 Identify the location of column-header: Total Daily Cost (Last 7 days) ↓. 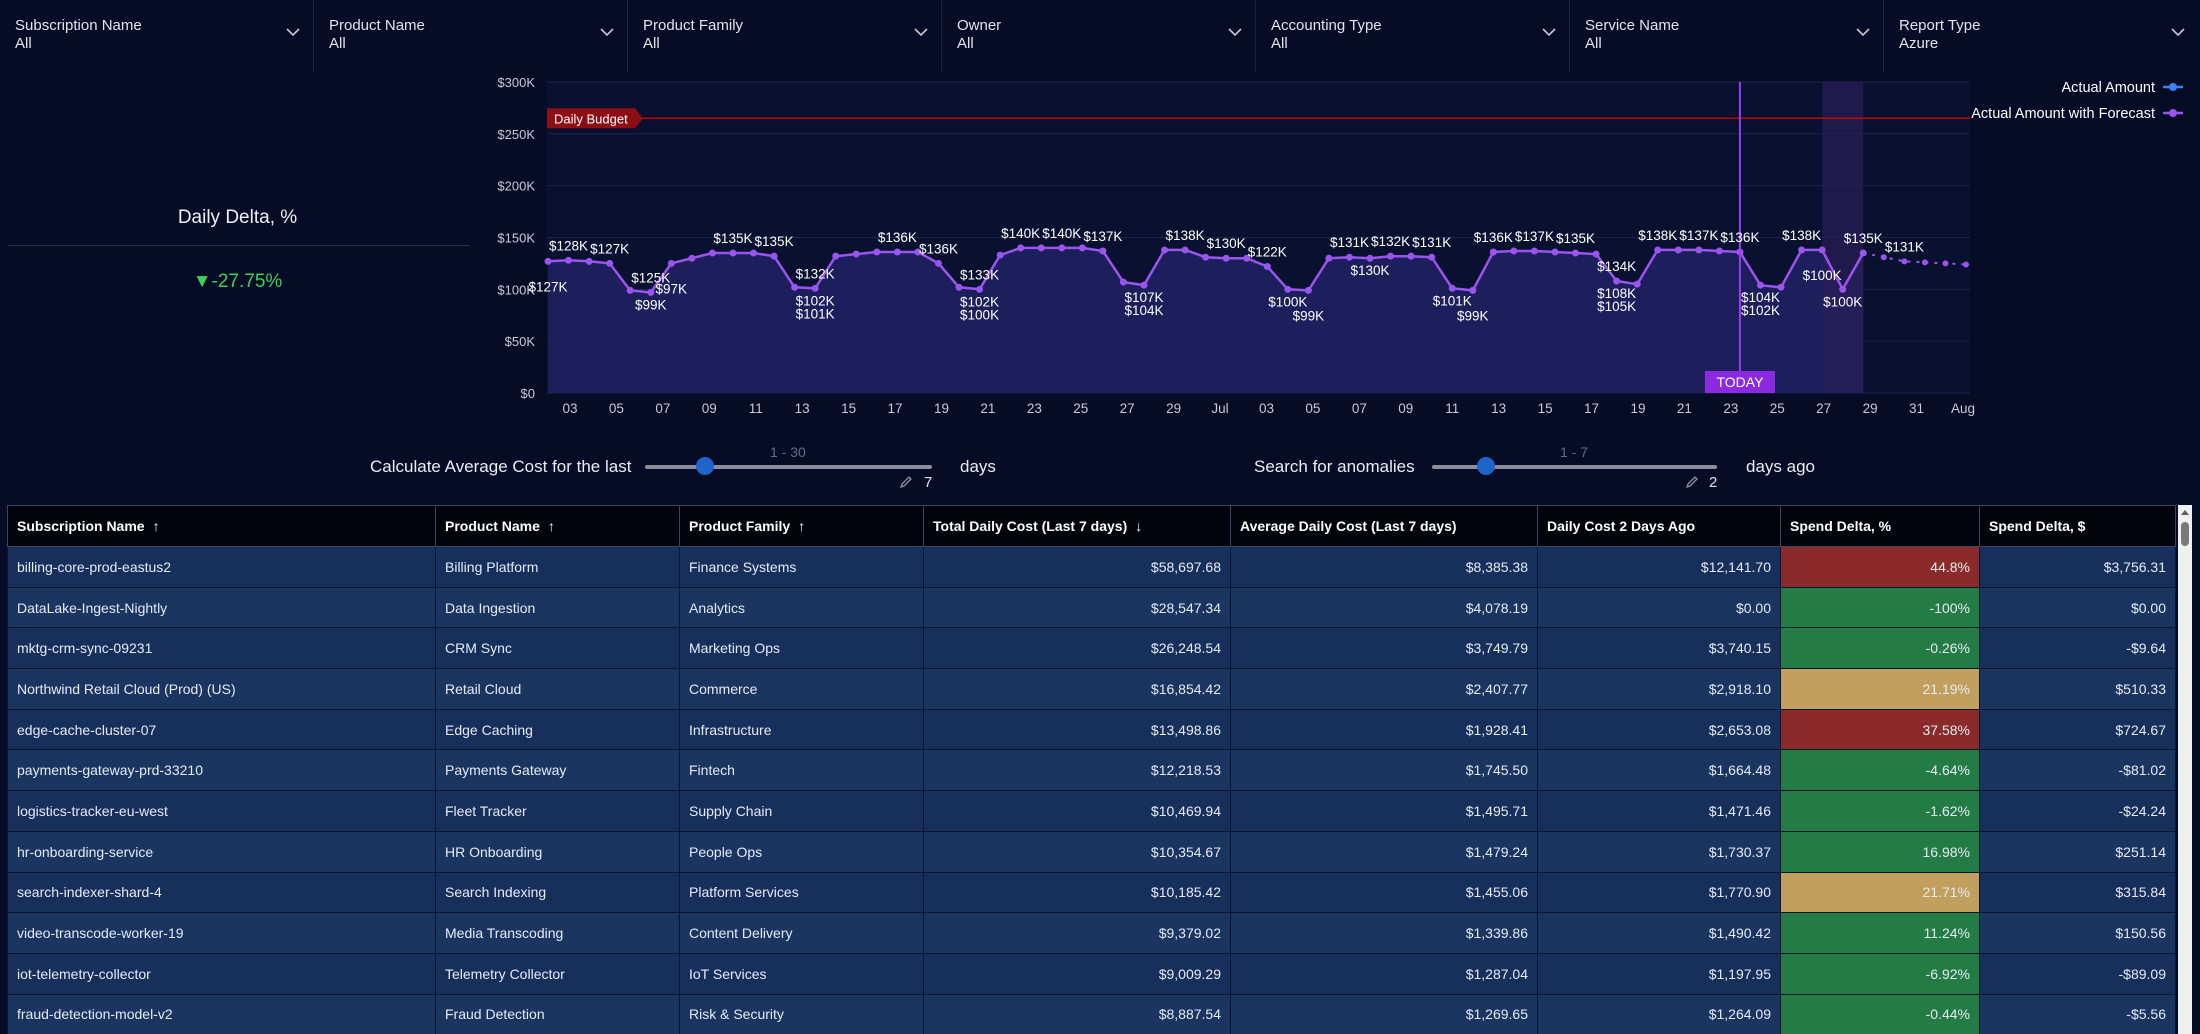
(1077, 526).